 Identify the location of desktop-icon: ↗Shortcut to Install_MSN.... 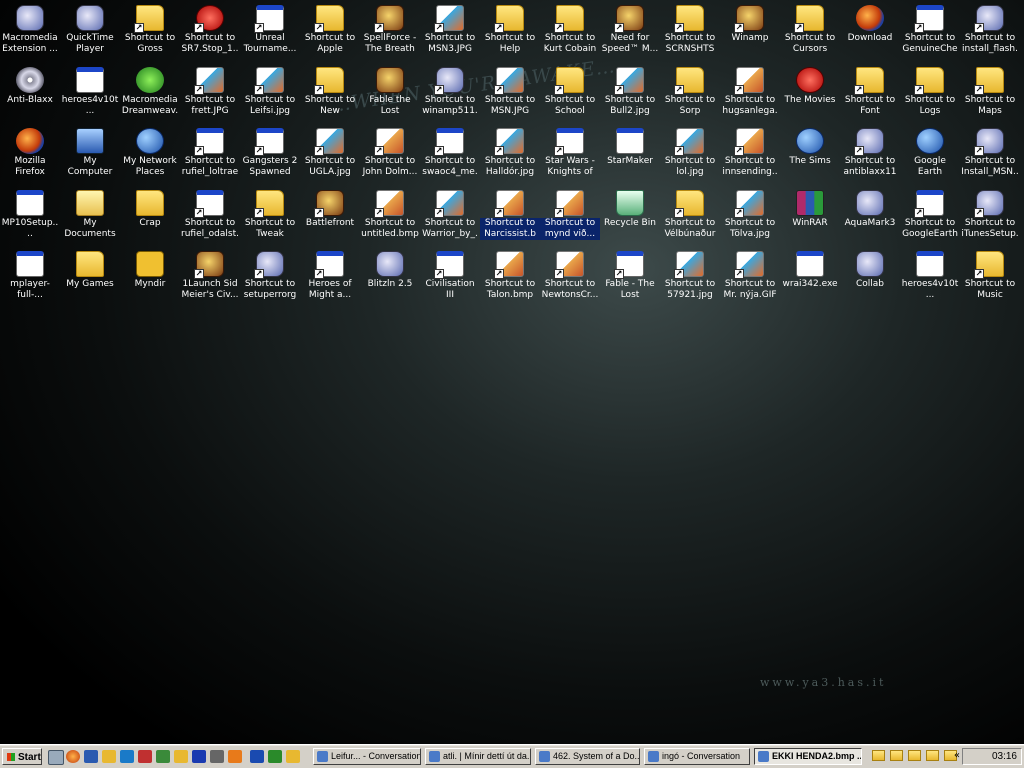
(990, 156).